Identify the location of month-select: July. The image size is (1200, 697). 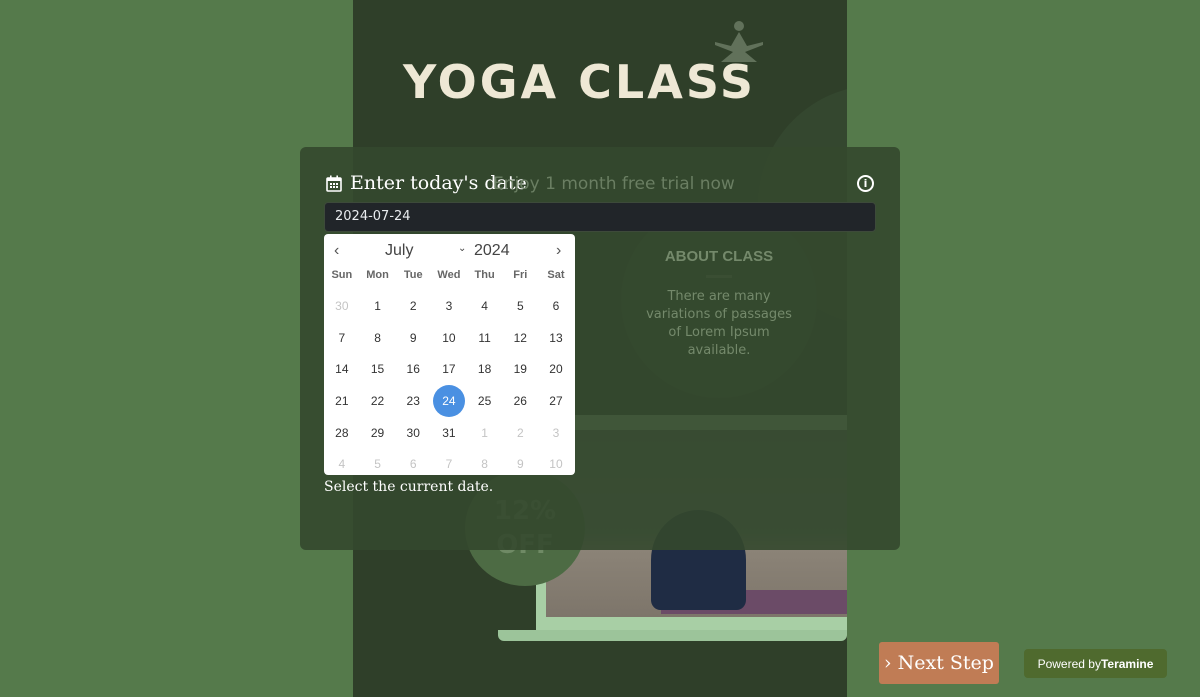
(399, 251).